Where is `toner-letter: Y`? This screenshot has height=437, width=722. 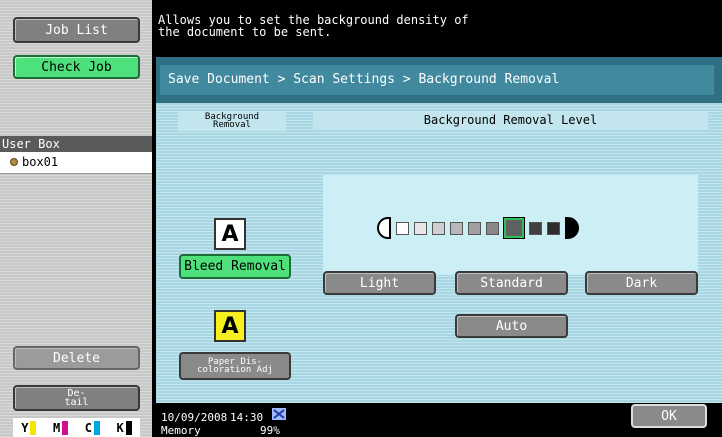
toner-letter: Y is located at coordinates (25, 427).